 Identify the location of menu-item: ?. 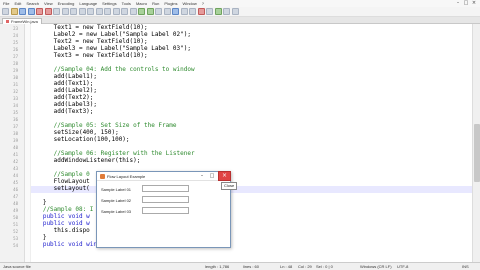
(203, 3).